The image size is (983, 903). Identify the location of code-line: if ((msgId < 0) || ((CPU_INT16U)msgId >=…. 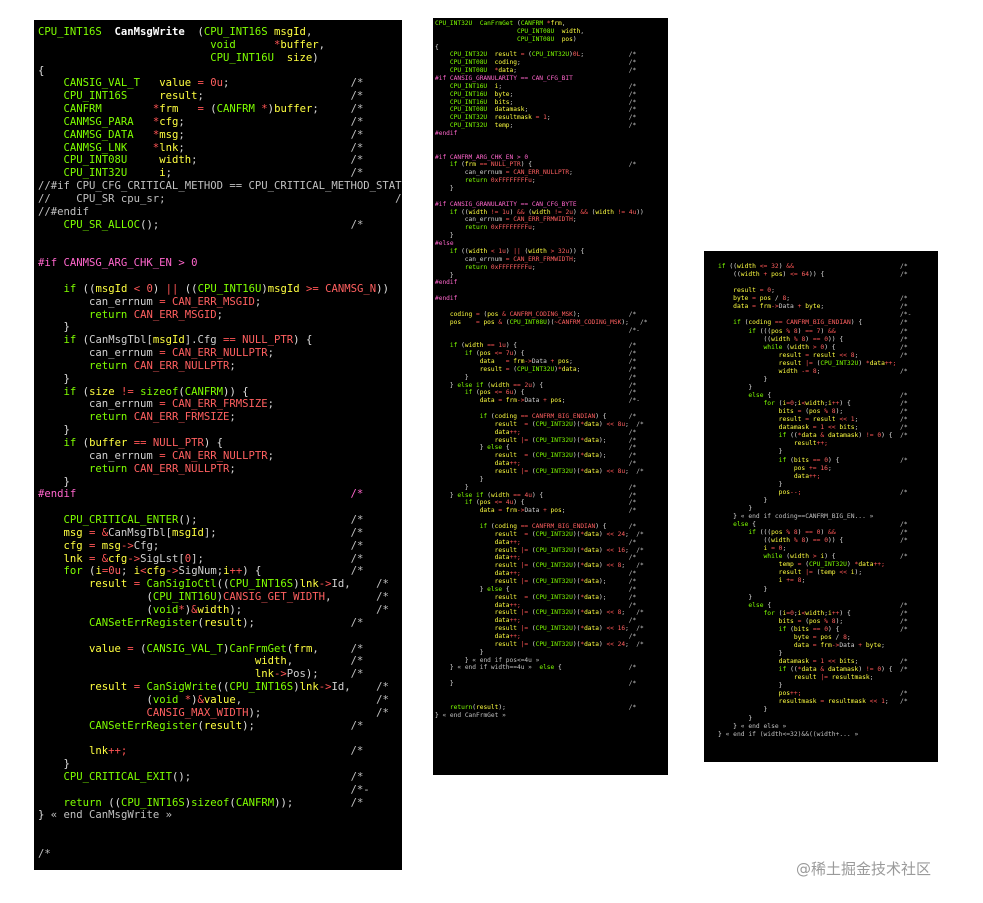
(226, 288).